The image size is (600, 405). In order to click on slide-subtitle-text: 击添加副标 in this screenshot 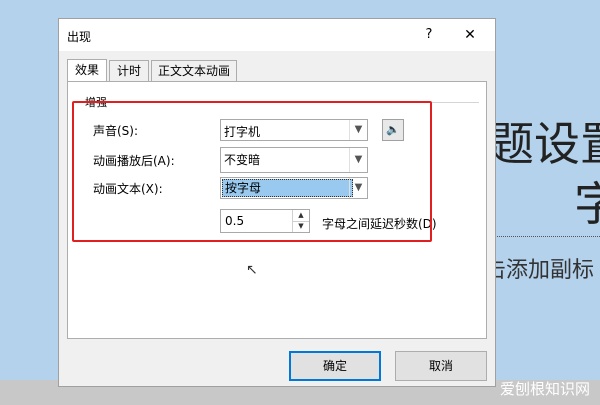, I will do `click(539, 270)`.